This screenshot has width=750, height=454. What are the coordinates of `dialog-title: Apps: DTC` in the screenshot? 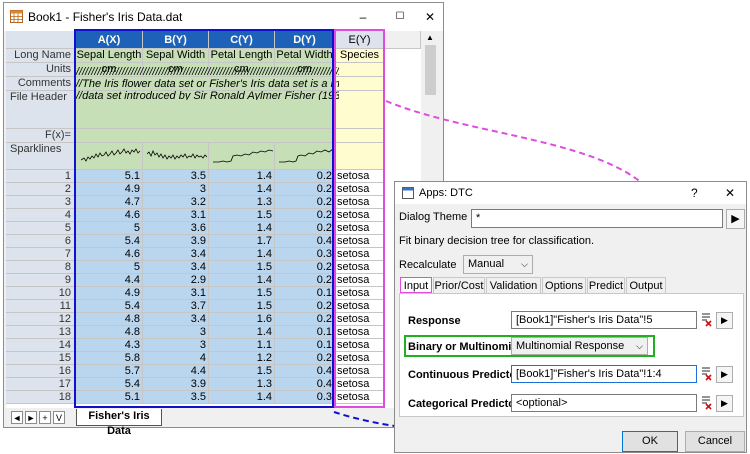 It's located at (446, 193).